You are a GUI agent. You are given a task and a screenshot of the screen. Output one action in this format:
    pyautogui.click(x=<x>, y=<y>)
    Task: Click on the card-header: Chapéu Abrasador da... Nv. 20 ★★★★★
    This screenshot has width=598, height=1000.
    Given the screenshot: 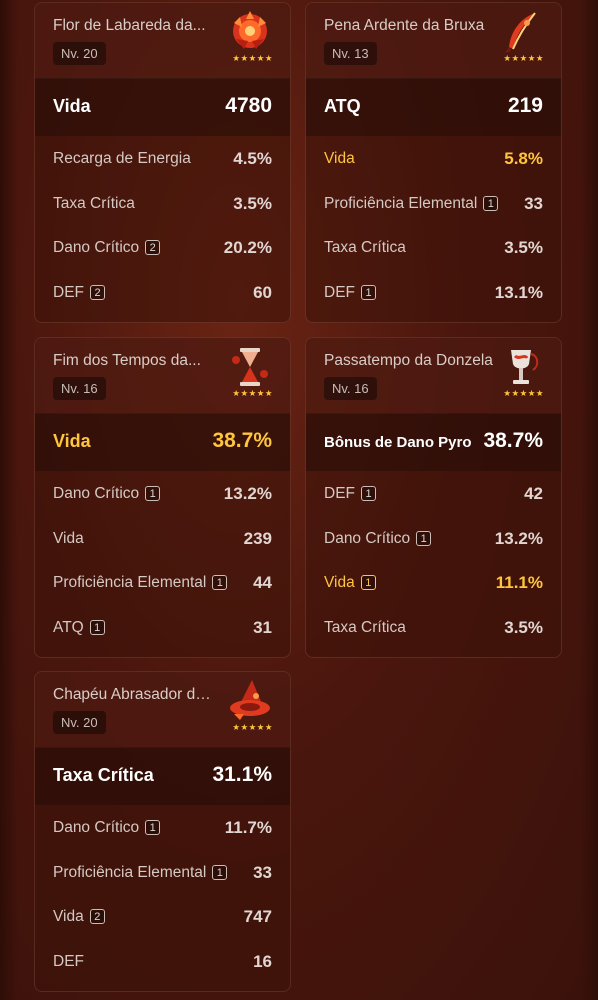 What is the action you would take?
    pyautogui.click(x=162, y=709)
    